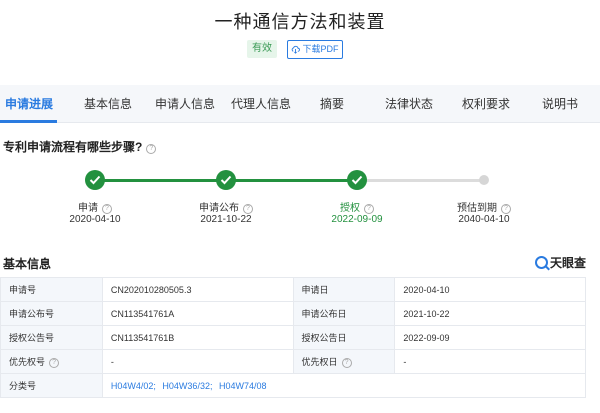 The image size is (600, 413). I want to click on tab-applicant-info: 申请人信息, so click(185, 104).